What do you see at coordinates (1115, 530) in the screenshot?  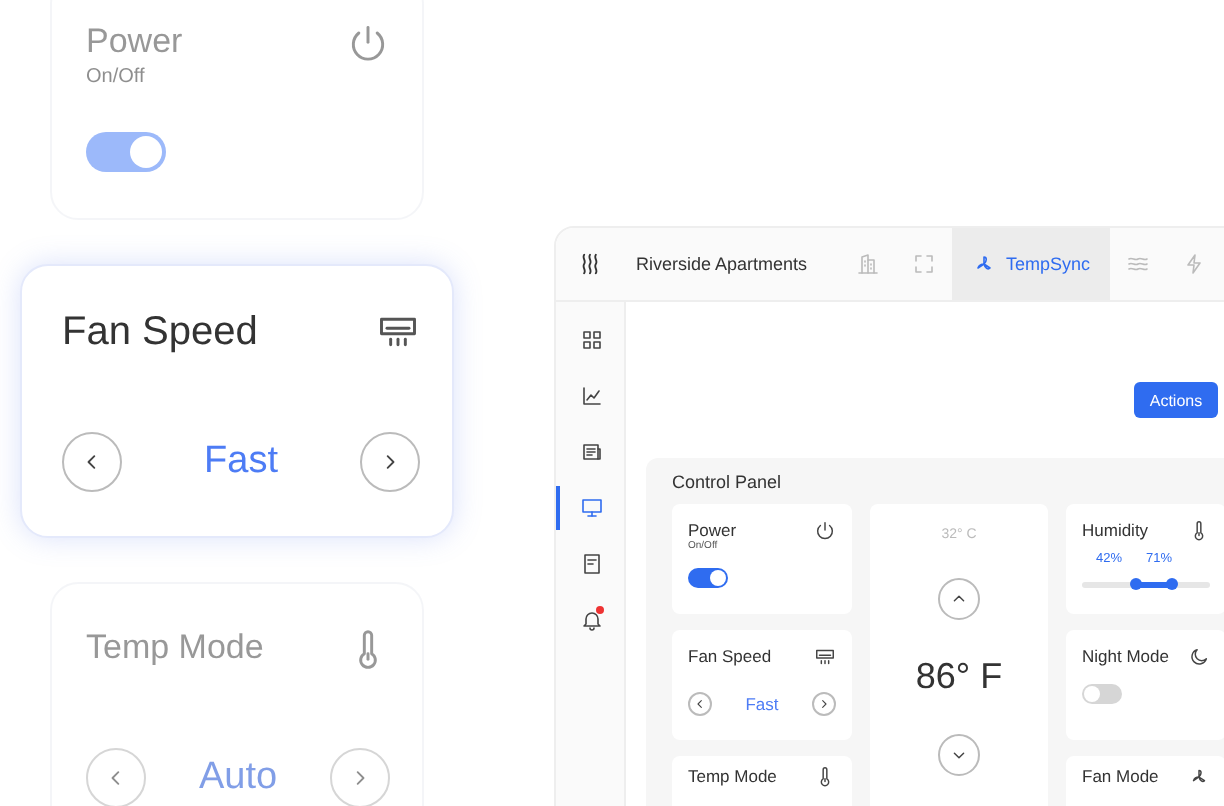 I see `card-title: Humidity` at bounding box center [1115, 530].